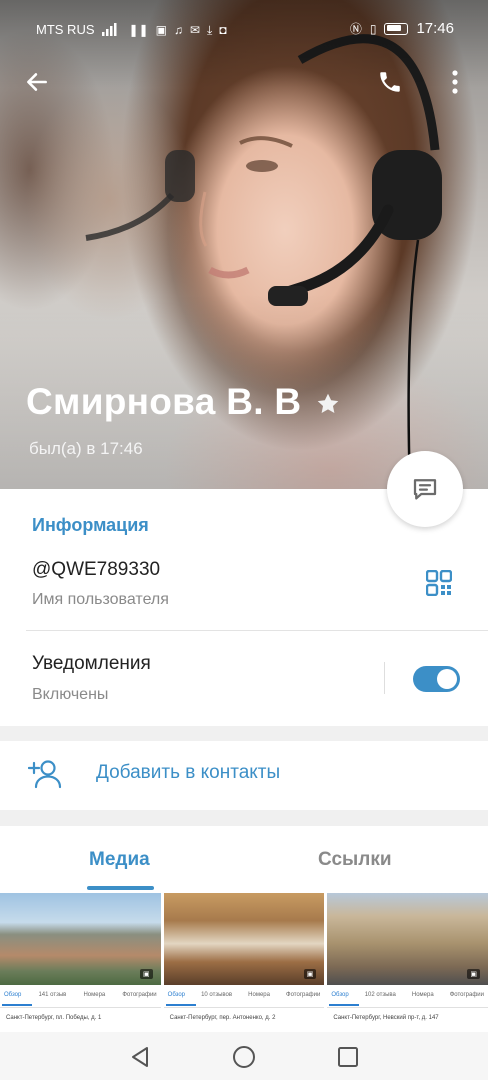 The width and height of the screenshot is (488, 1080). What do you see at coordinates (210, 29) in the screenshot?
I see `download-icon: ⤓` at bounding box center [210, 29].